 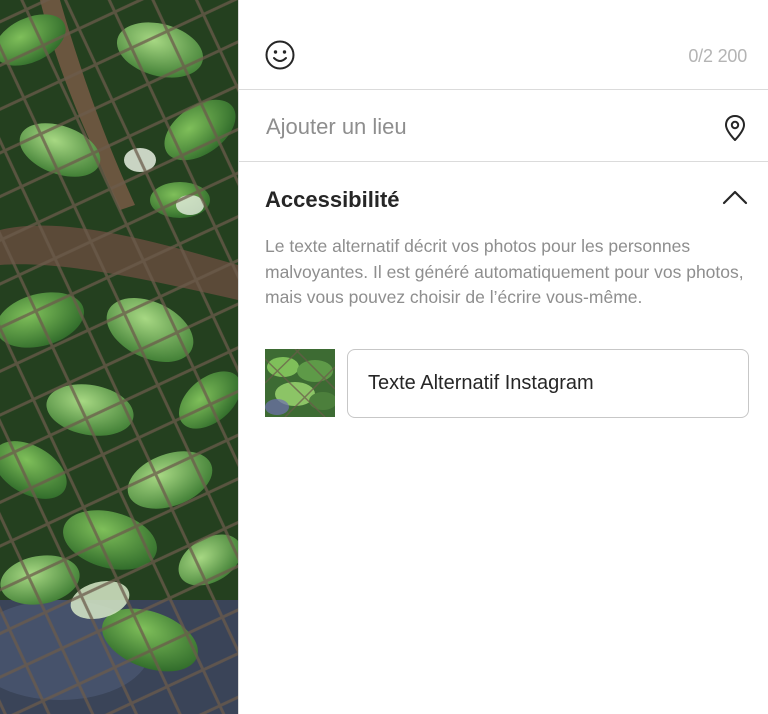 I want to click on chevron-up-icon, so click(x=735, y=197).